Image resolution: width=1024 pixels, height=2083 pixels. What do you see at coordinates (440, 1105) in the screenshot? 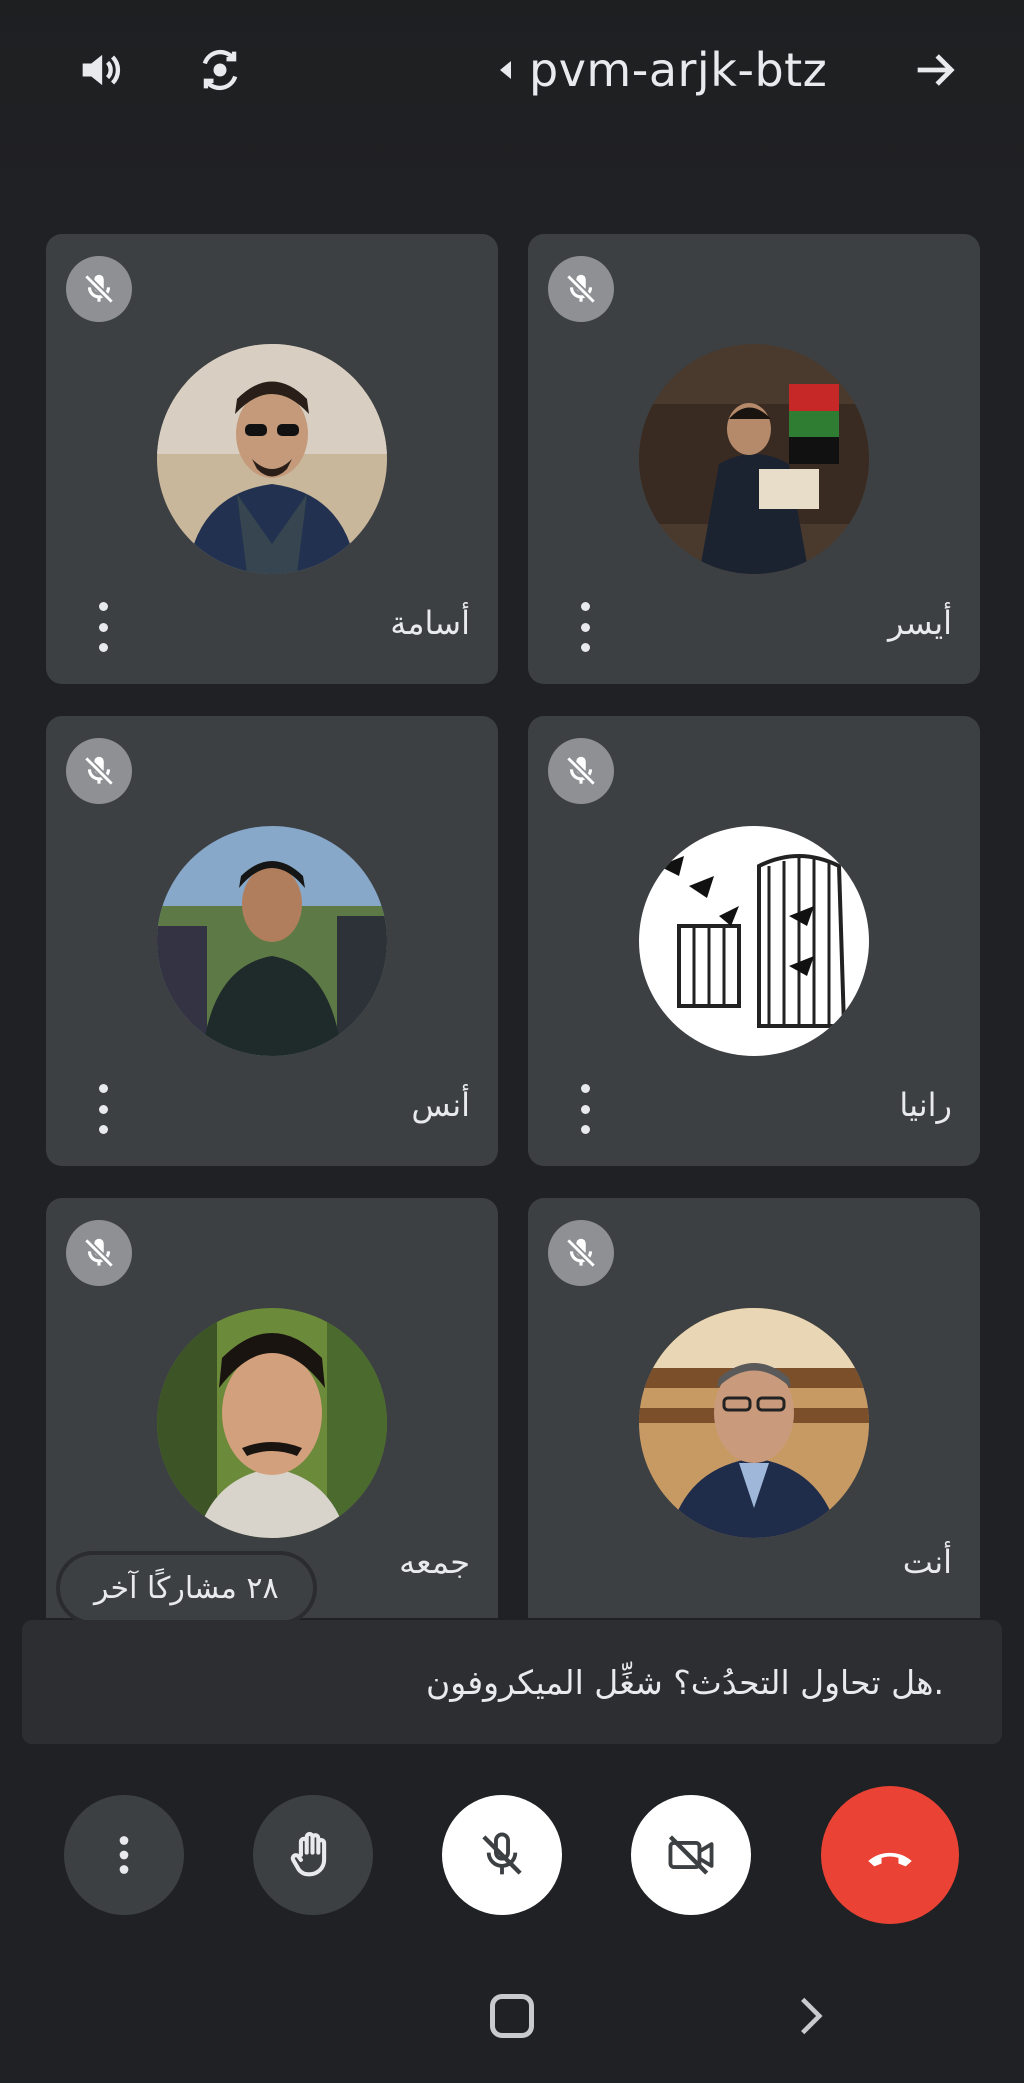
I see `participant-name: أنس` at bounding box center [440, 1105].